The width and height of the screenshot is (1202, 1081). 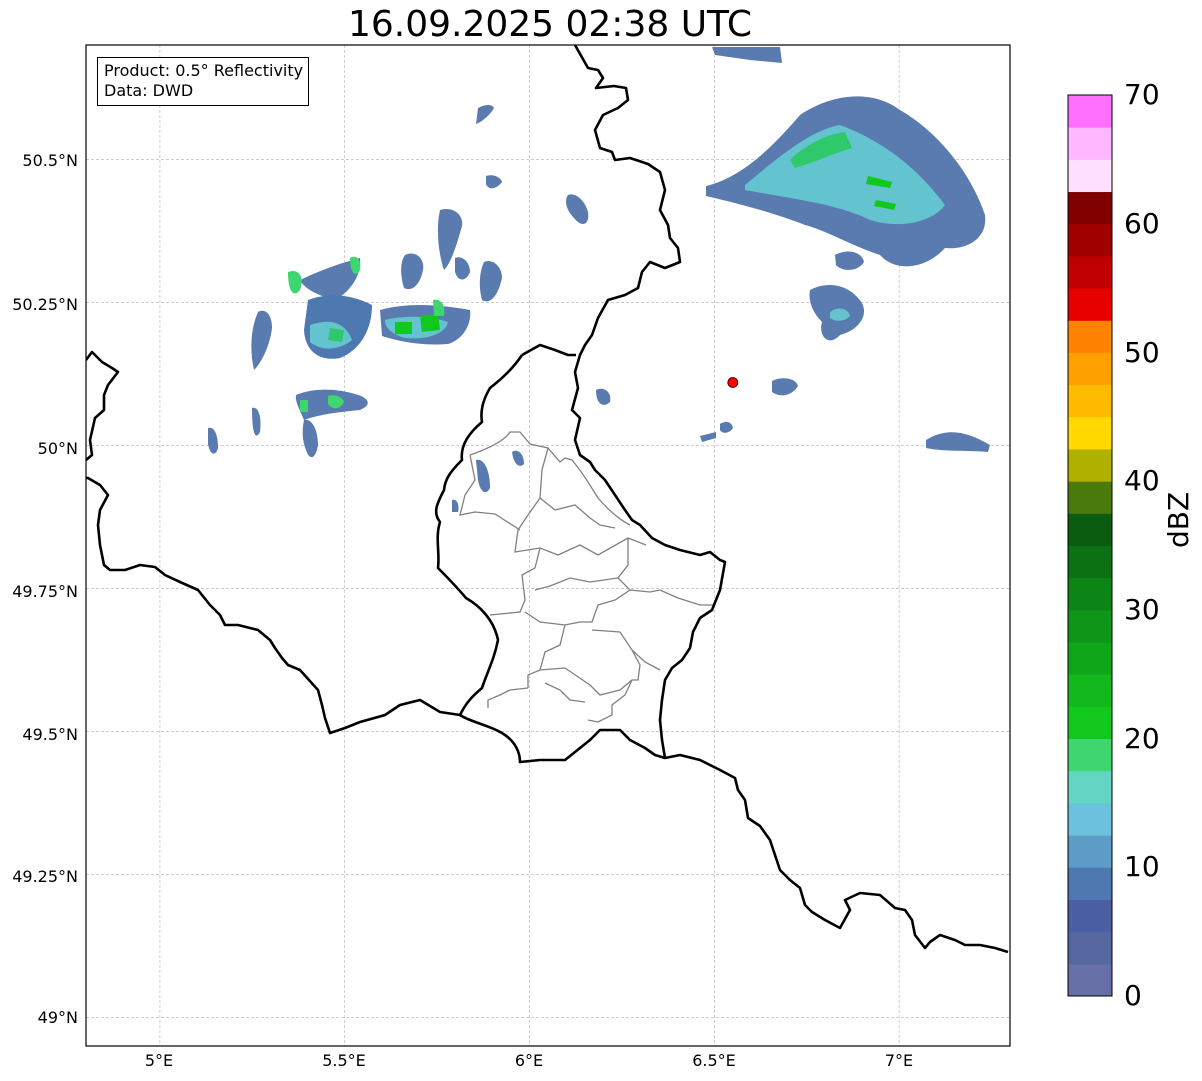 I want to click on colorbar-tick: 50, so click(x=1142, y=352).